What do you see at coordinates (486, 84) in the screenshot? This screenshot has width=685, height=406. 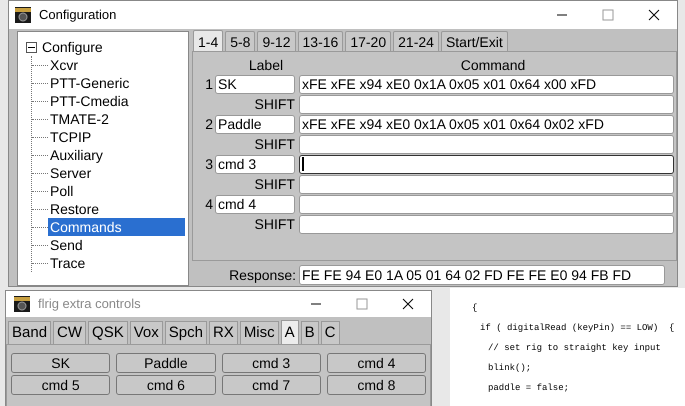 I see `command-field: xFE xFE x94 xE0 0x1A 0x05 x01 0x64 x00 xFD` at bounding box center [486, 84].